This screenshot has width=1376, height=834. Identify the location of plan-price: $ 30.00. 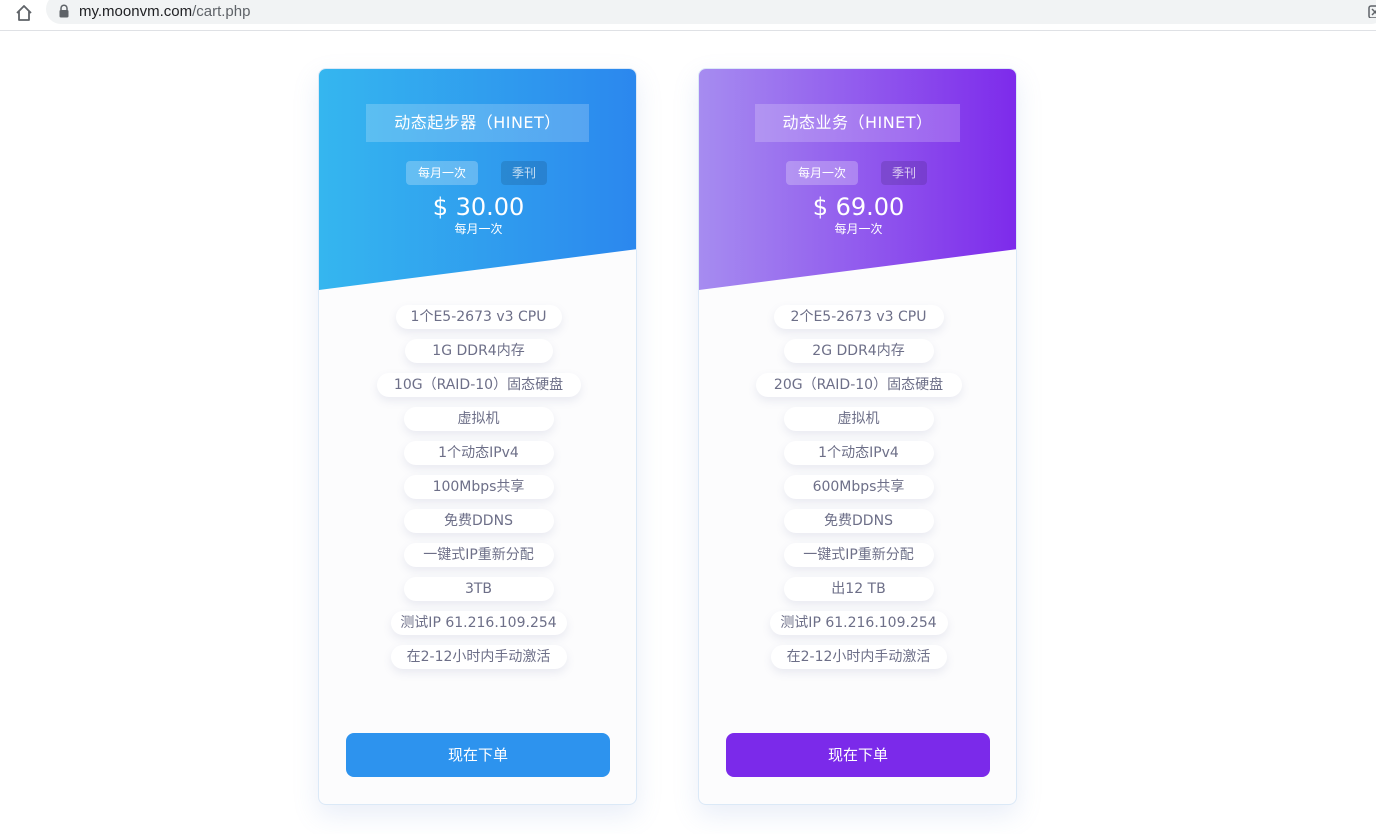
(478, 207).